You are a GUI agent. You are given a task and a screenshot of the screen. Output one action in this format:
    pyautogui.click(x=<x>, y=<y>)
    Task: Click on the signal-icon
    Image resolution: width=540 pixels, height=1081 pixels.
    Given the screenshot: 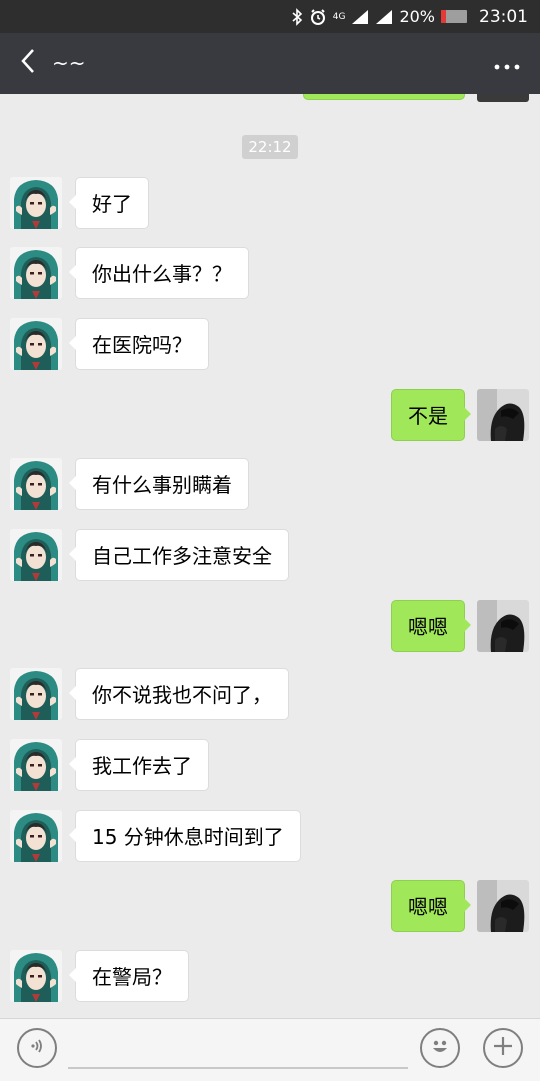 What is the action you would take?
    pyautogui.click(x=360, y=17)
    